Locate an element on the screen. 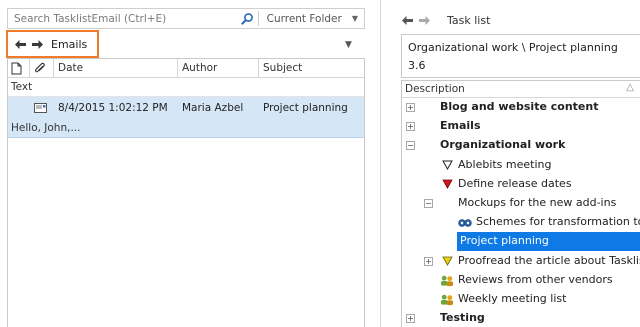  task-path: Organizational work \ Project planning is located at coordinates (513, 47).